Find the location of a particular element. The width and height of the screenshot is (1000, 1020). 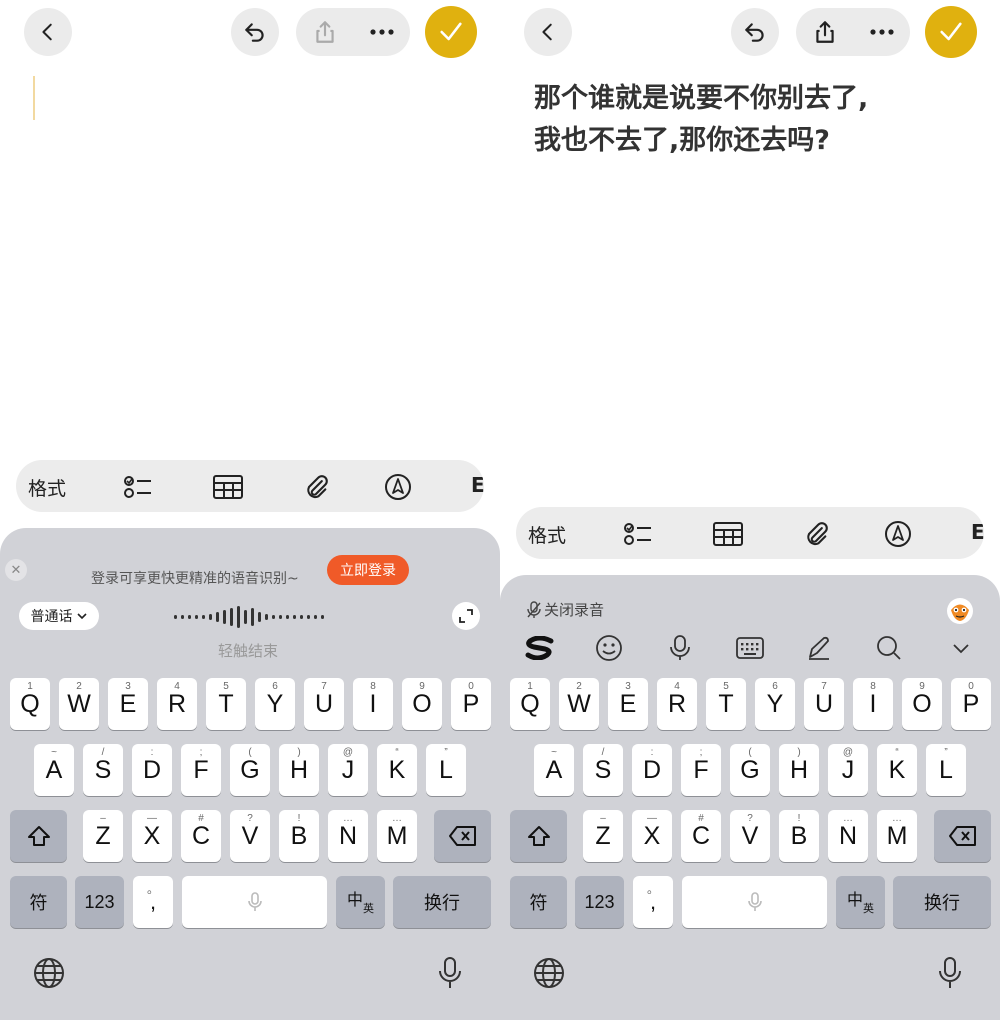

sogou-logo-button is located at coordinates (540, 648).